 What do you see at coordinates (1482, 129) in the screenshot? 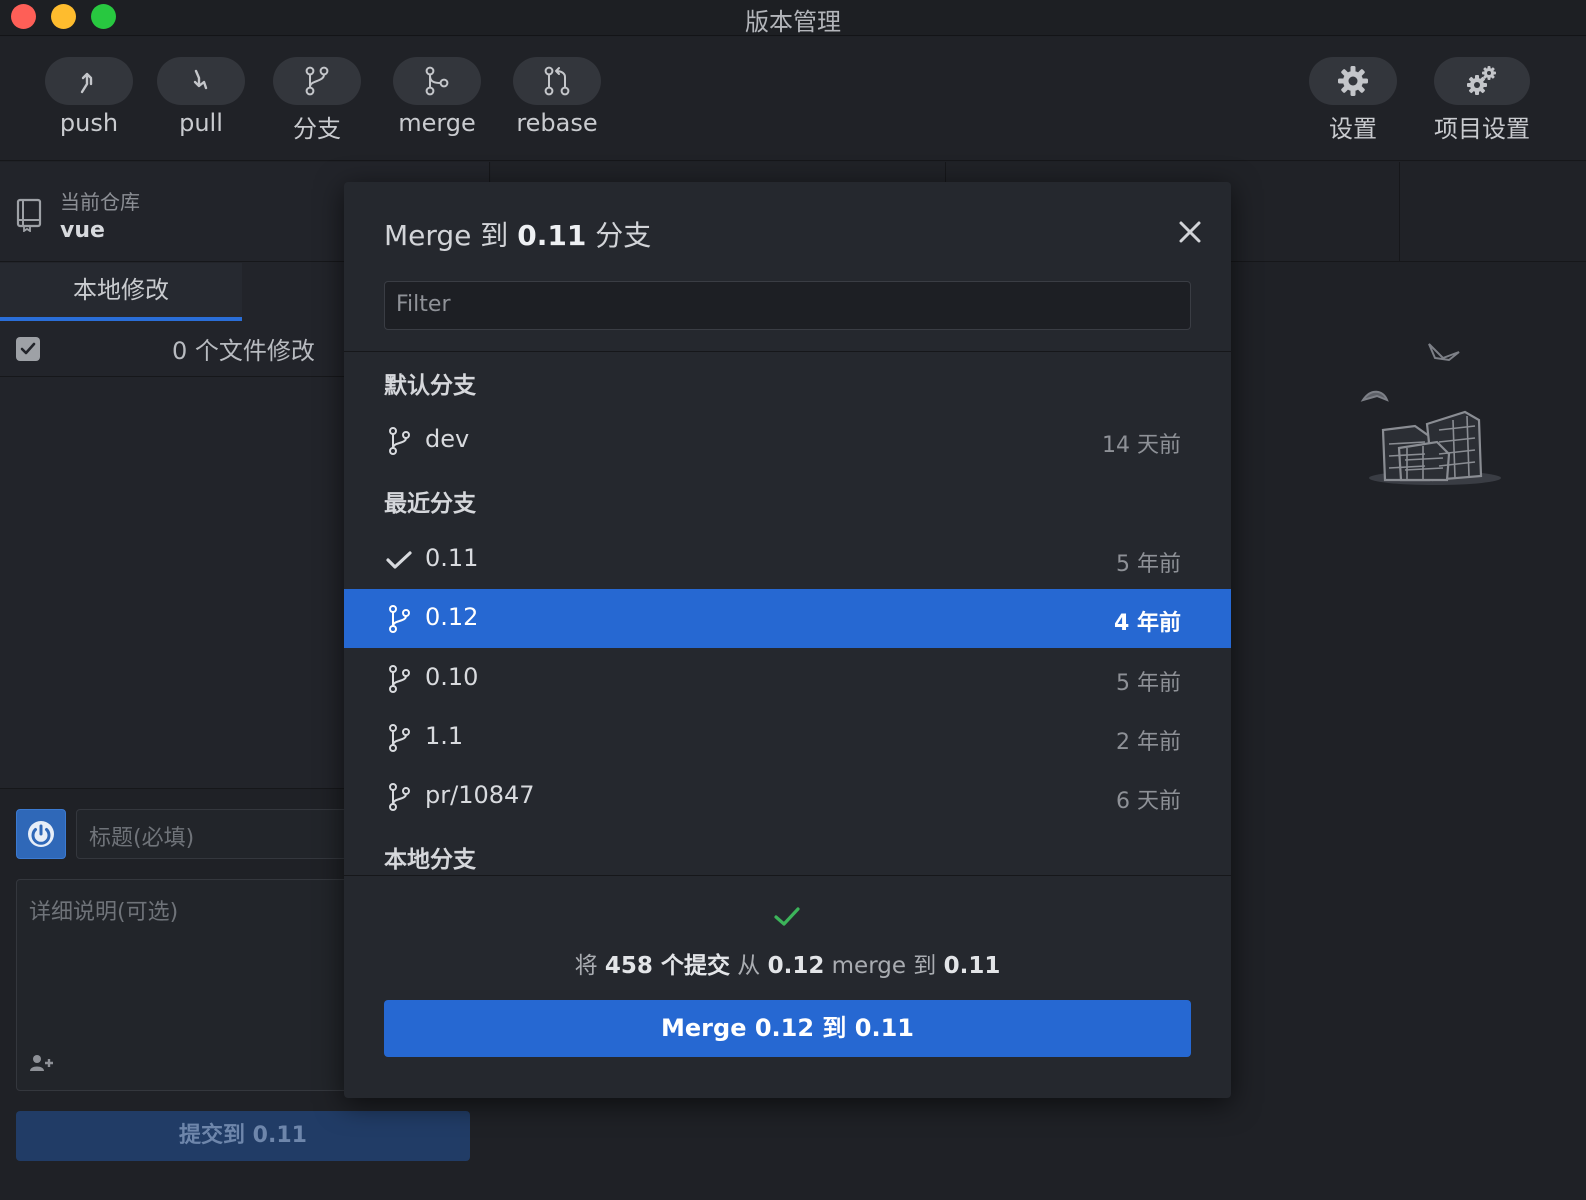
I see `project-settings-label: 项目设置` at bounding box center [1482, 129].